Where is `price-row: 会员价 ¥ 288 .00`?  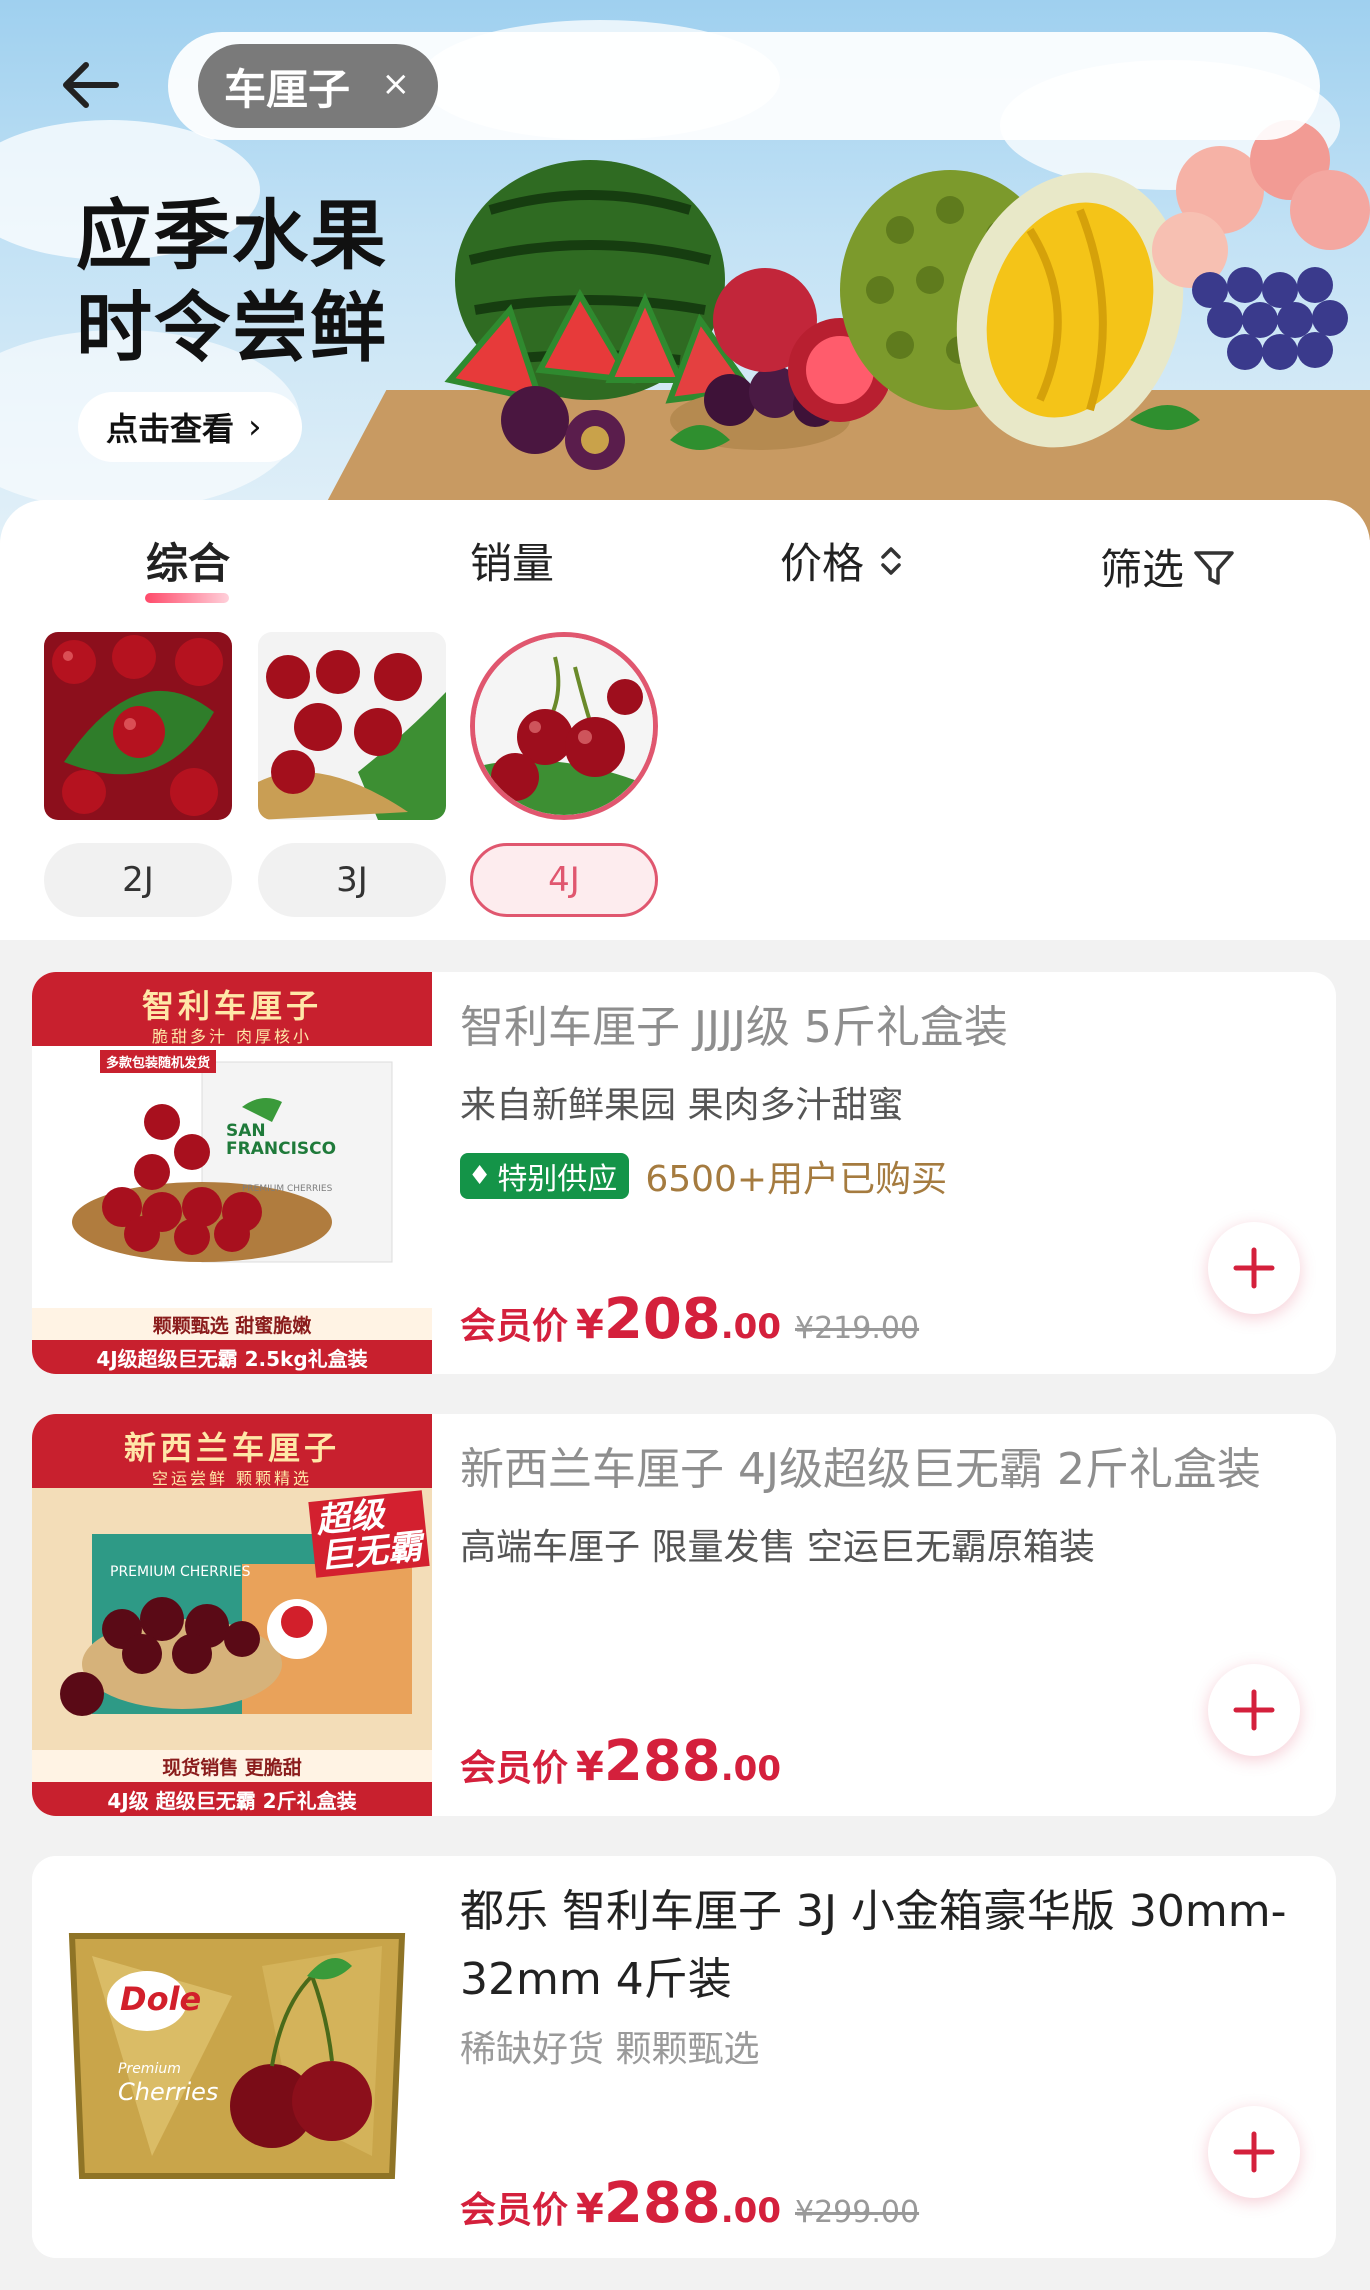
price-row: 会员价 ¥ 288 .00 is located at coordinates (620, 1761).